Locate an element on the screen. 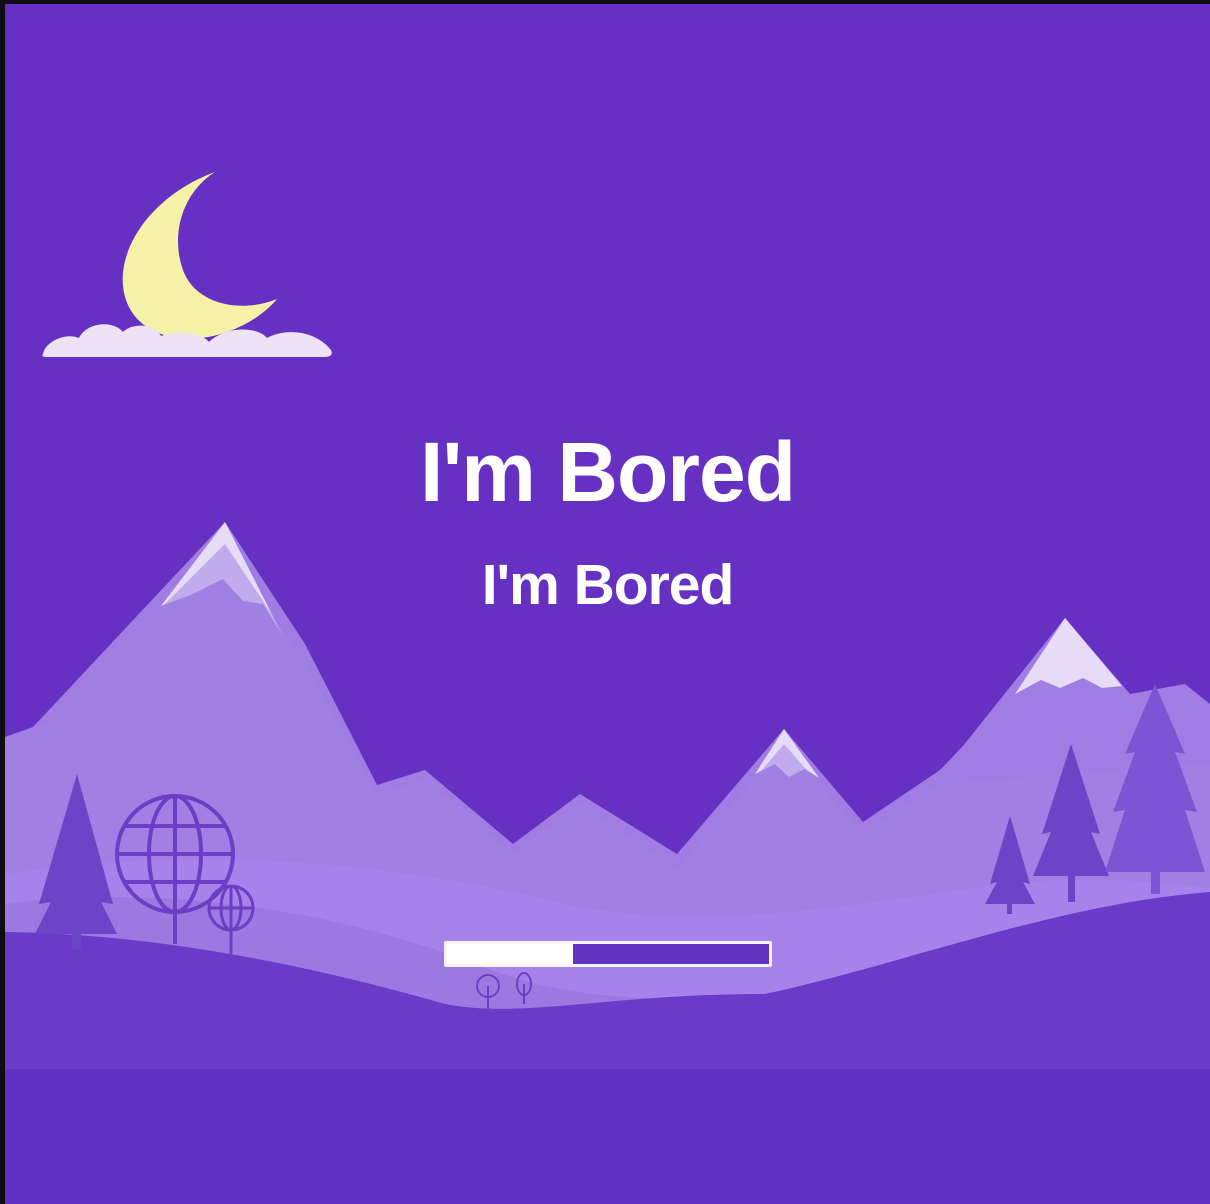 The image size is (1210, 1204). game-subtitle: I'm Bored is located at coordinates (608, 585).